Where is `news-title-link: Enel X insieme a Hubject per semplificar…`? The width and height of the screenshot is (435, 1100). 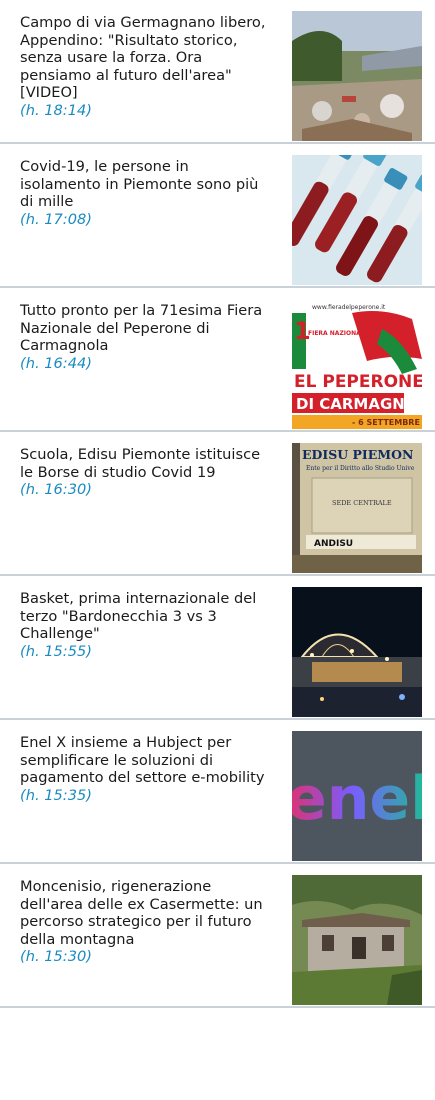
news-title-link: Enel X insieme a Hubject per semplificar… is located at coordinates (145, 769).